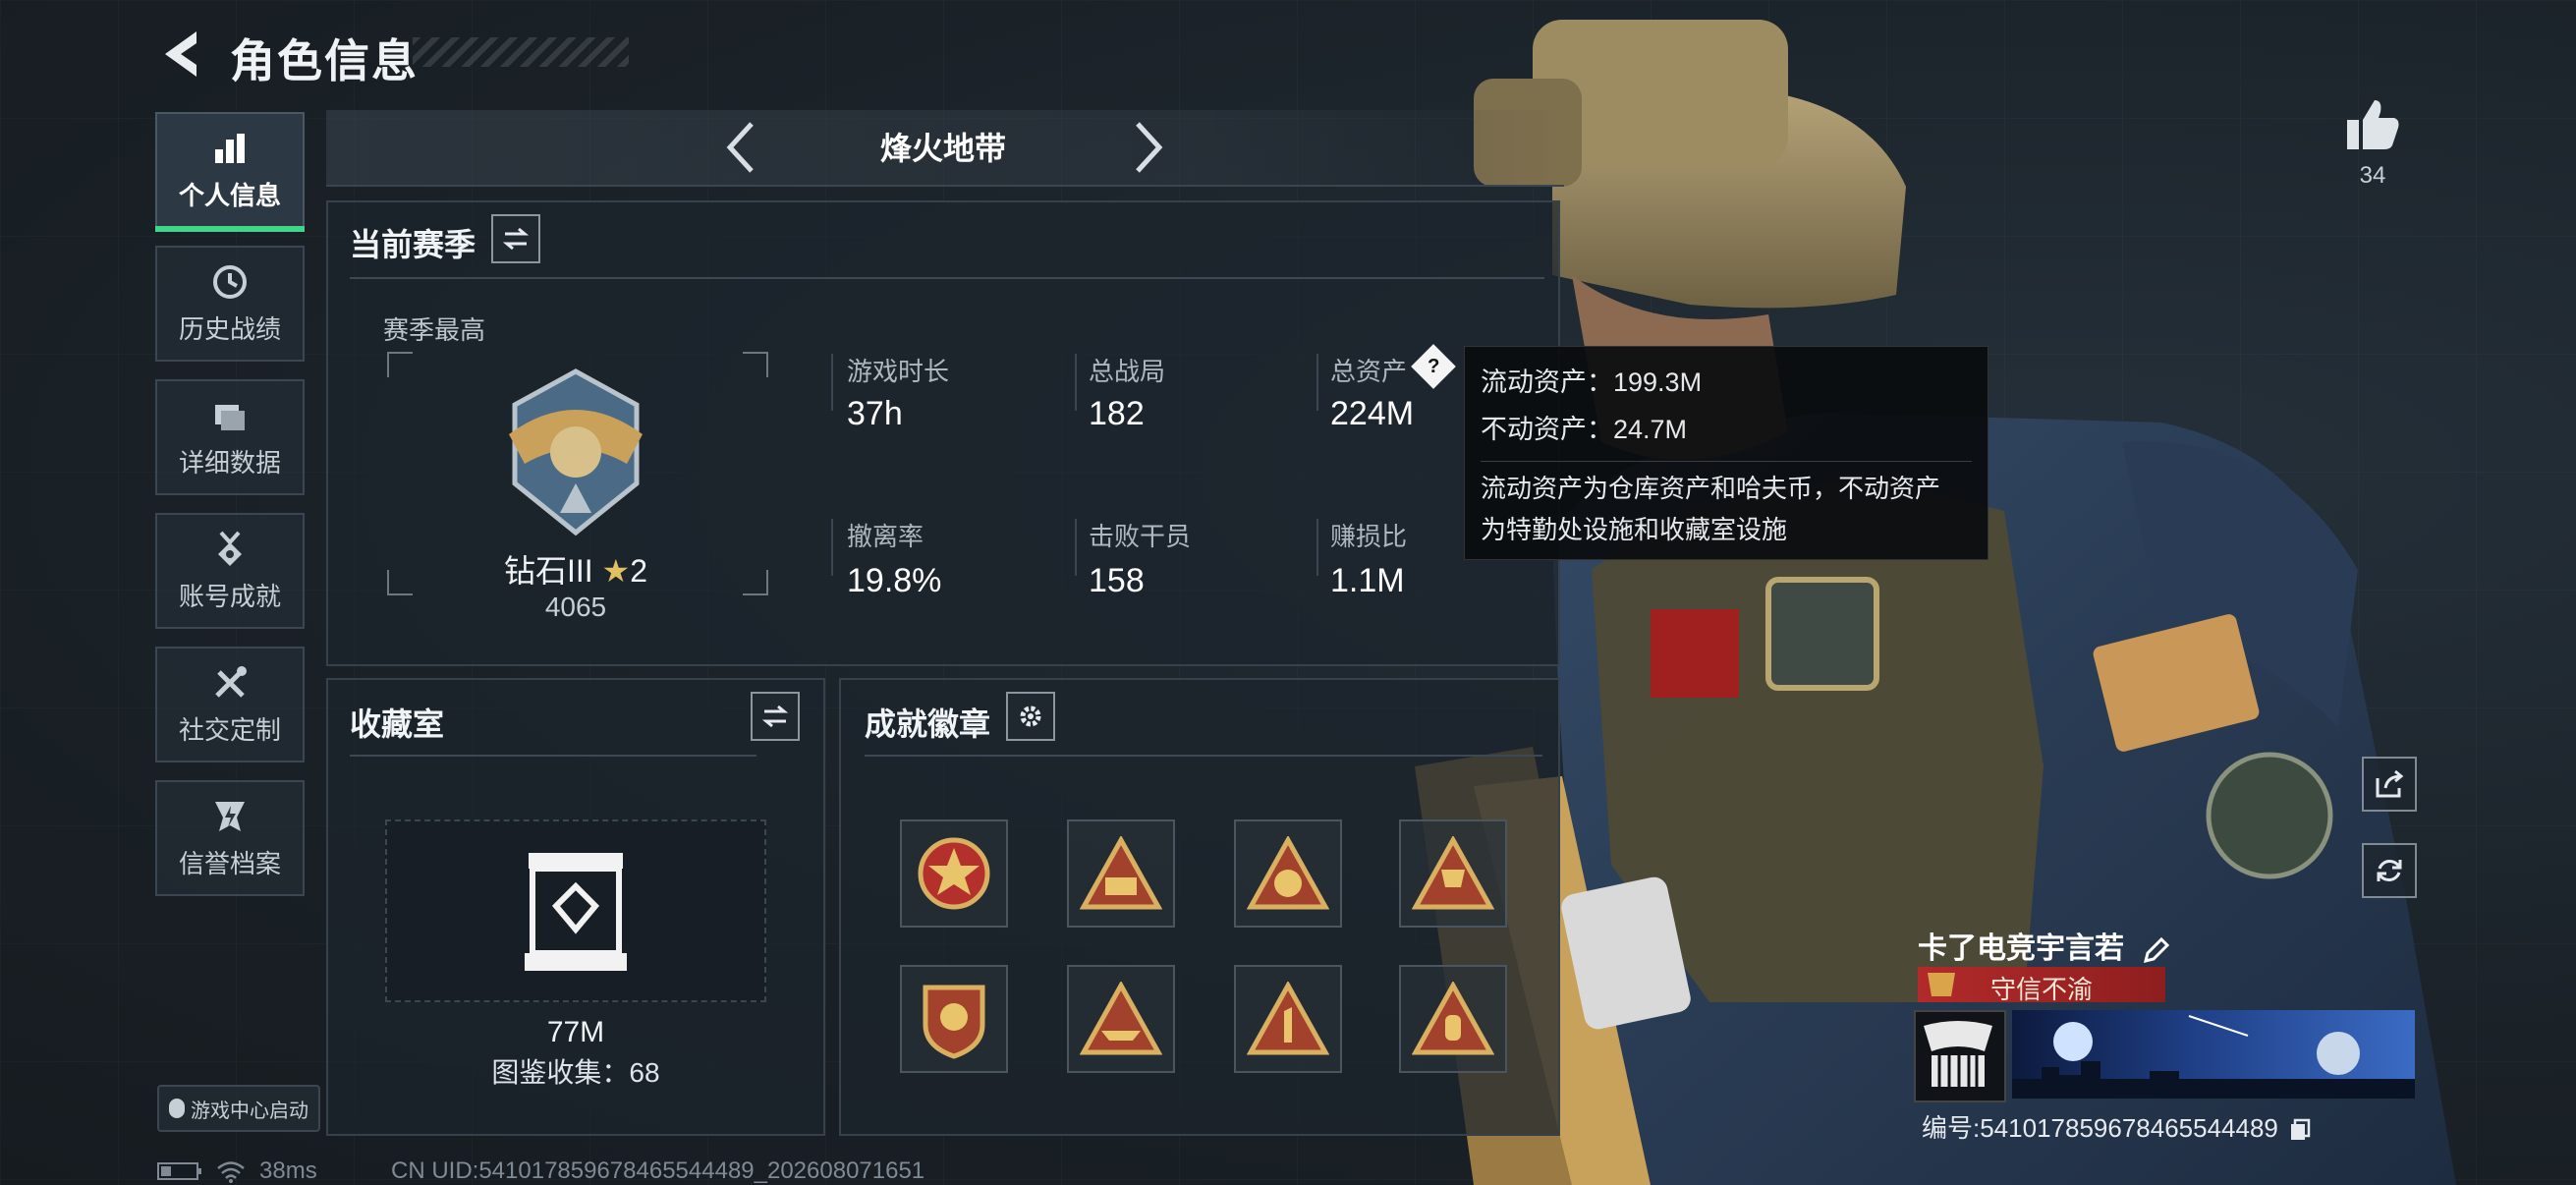  I want to click on rank-points: 4065, so click(575, 607).